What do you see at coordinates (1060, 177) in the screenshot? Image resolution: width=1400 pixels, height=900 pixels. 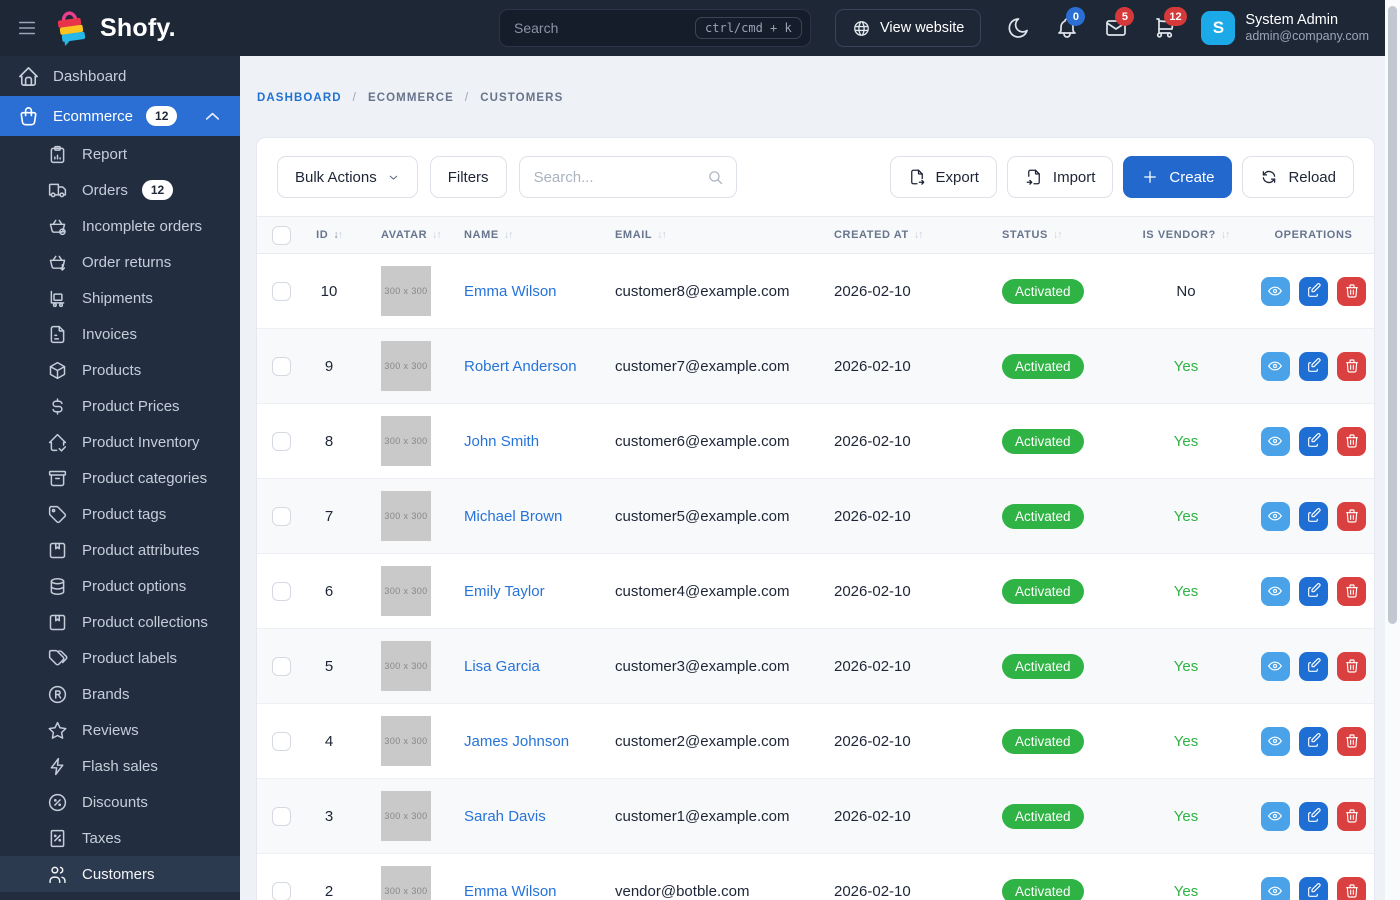 I see `import-button: Import` at bounding box center [1060, 177].